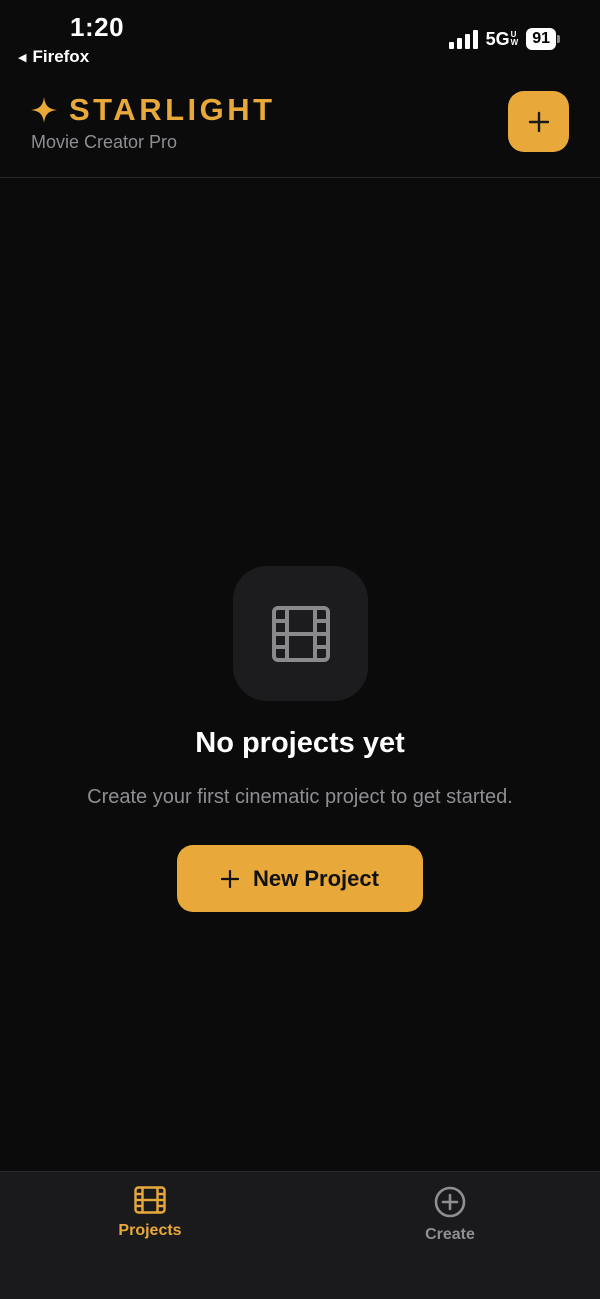 The width and height of the screenshot is (600, 1299). What do you see at coordinates (514, 38) in the screenshot?
I see `network-badge: U W` at bounding box center [514, 38].